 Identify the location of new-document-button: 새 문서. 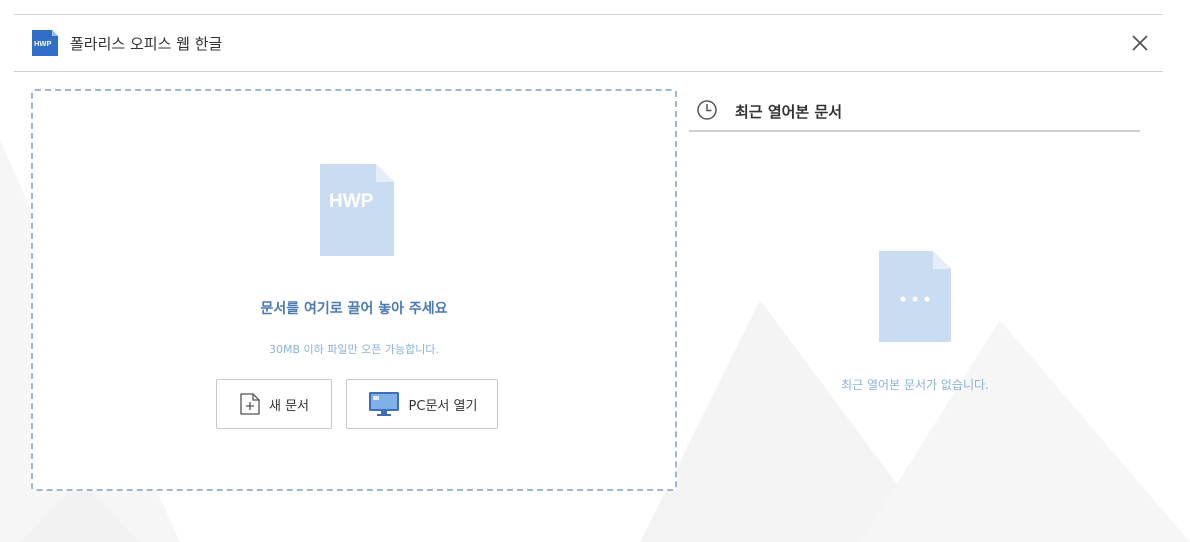
(274, 404).